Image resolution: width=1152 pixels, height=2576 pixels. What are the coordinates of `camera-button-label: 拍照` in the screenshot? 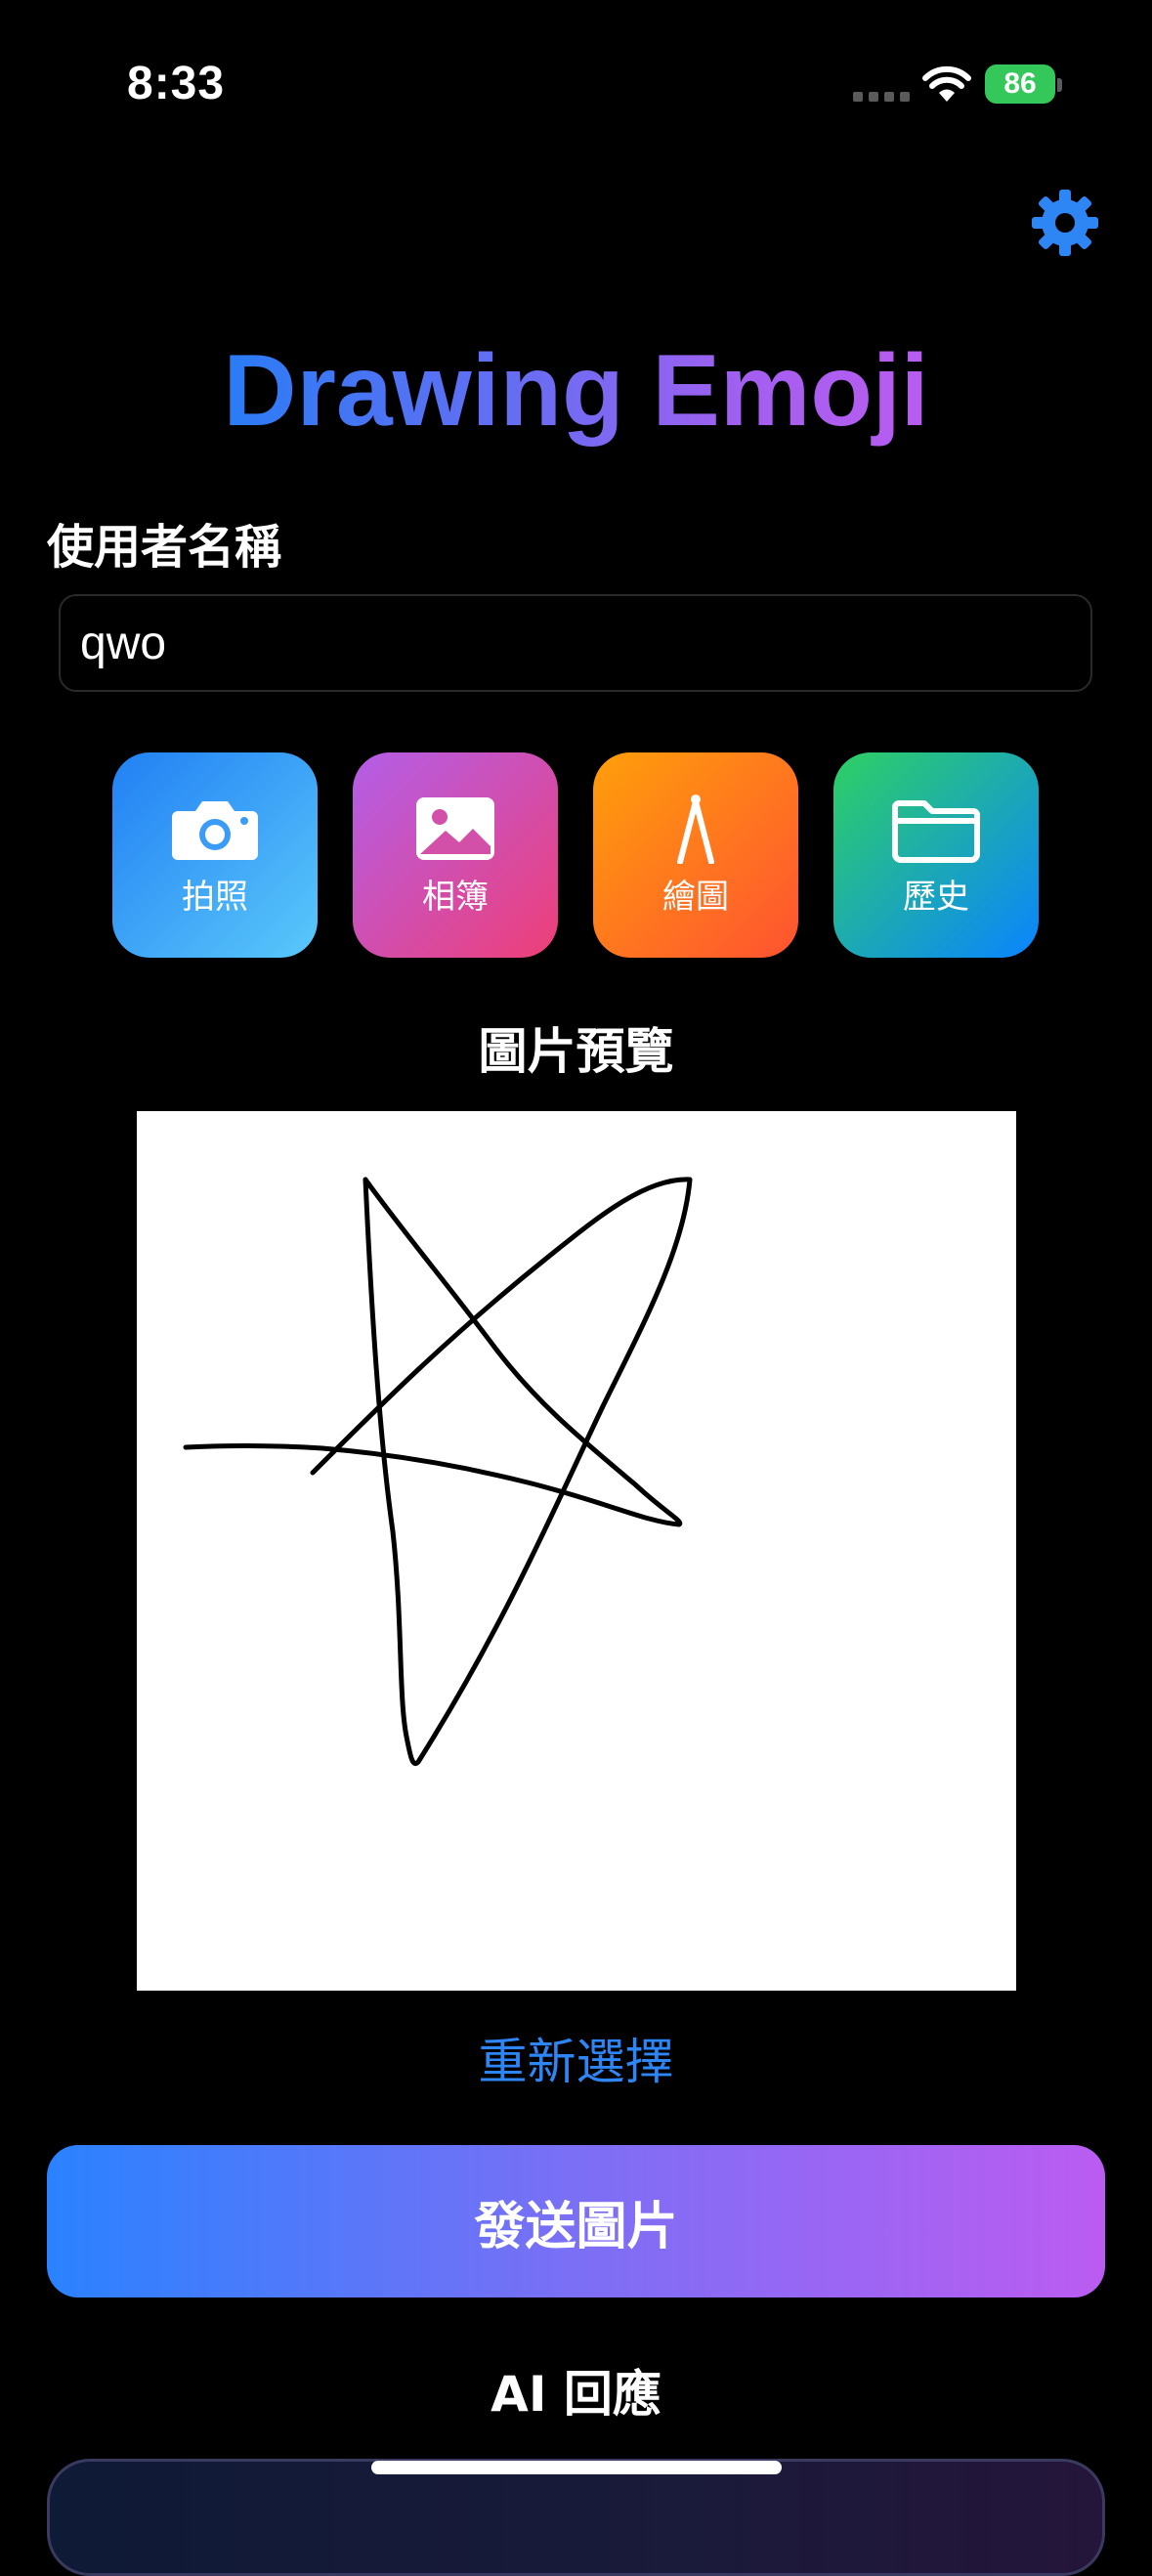 It's located at (215, 897).